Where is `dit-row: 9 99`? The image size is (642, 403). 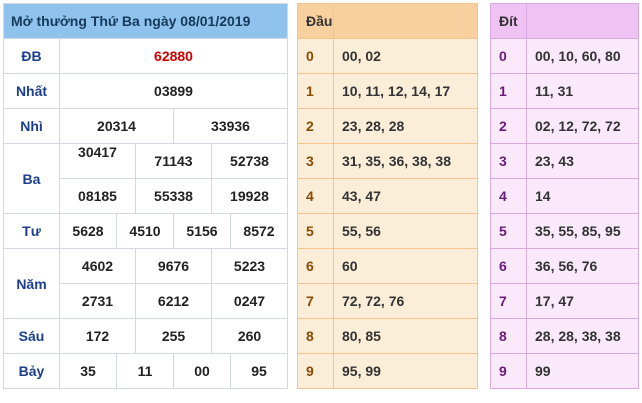
dit-row: 9 99 is located at coordinates (564, 371).